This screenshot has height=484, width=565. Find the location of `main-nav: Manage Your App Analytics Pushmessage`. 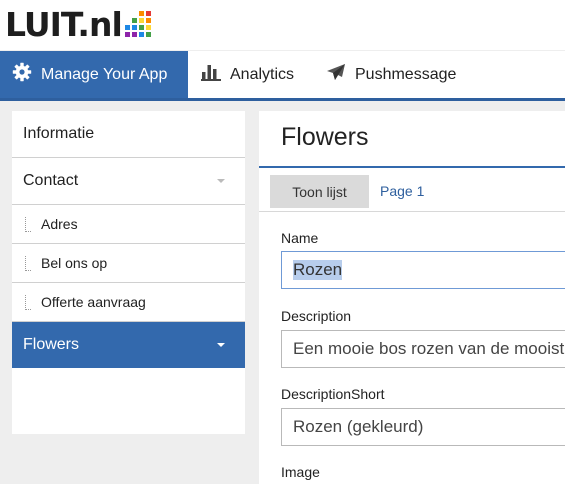

main-nav: Manage Your App Analytics Pushmessage is located at coordinates (282, 76).